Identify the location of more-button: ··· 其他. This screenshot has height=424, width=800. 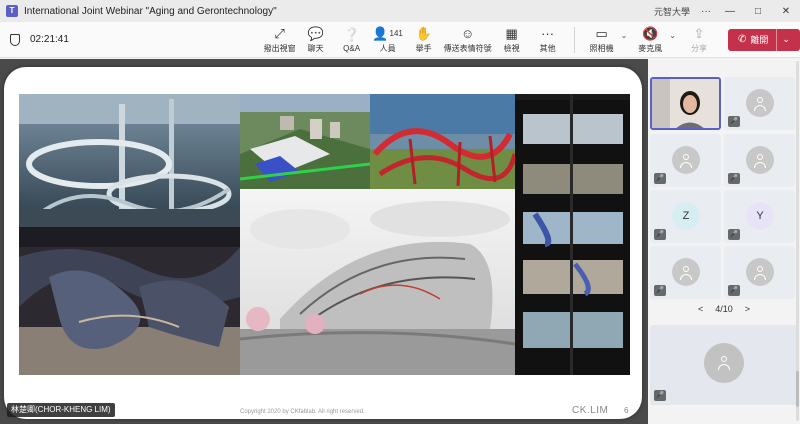
(548, 40).